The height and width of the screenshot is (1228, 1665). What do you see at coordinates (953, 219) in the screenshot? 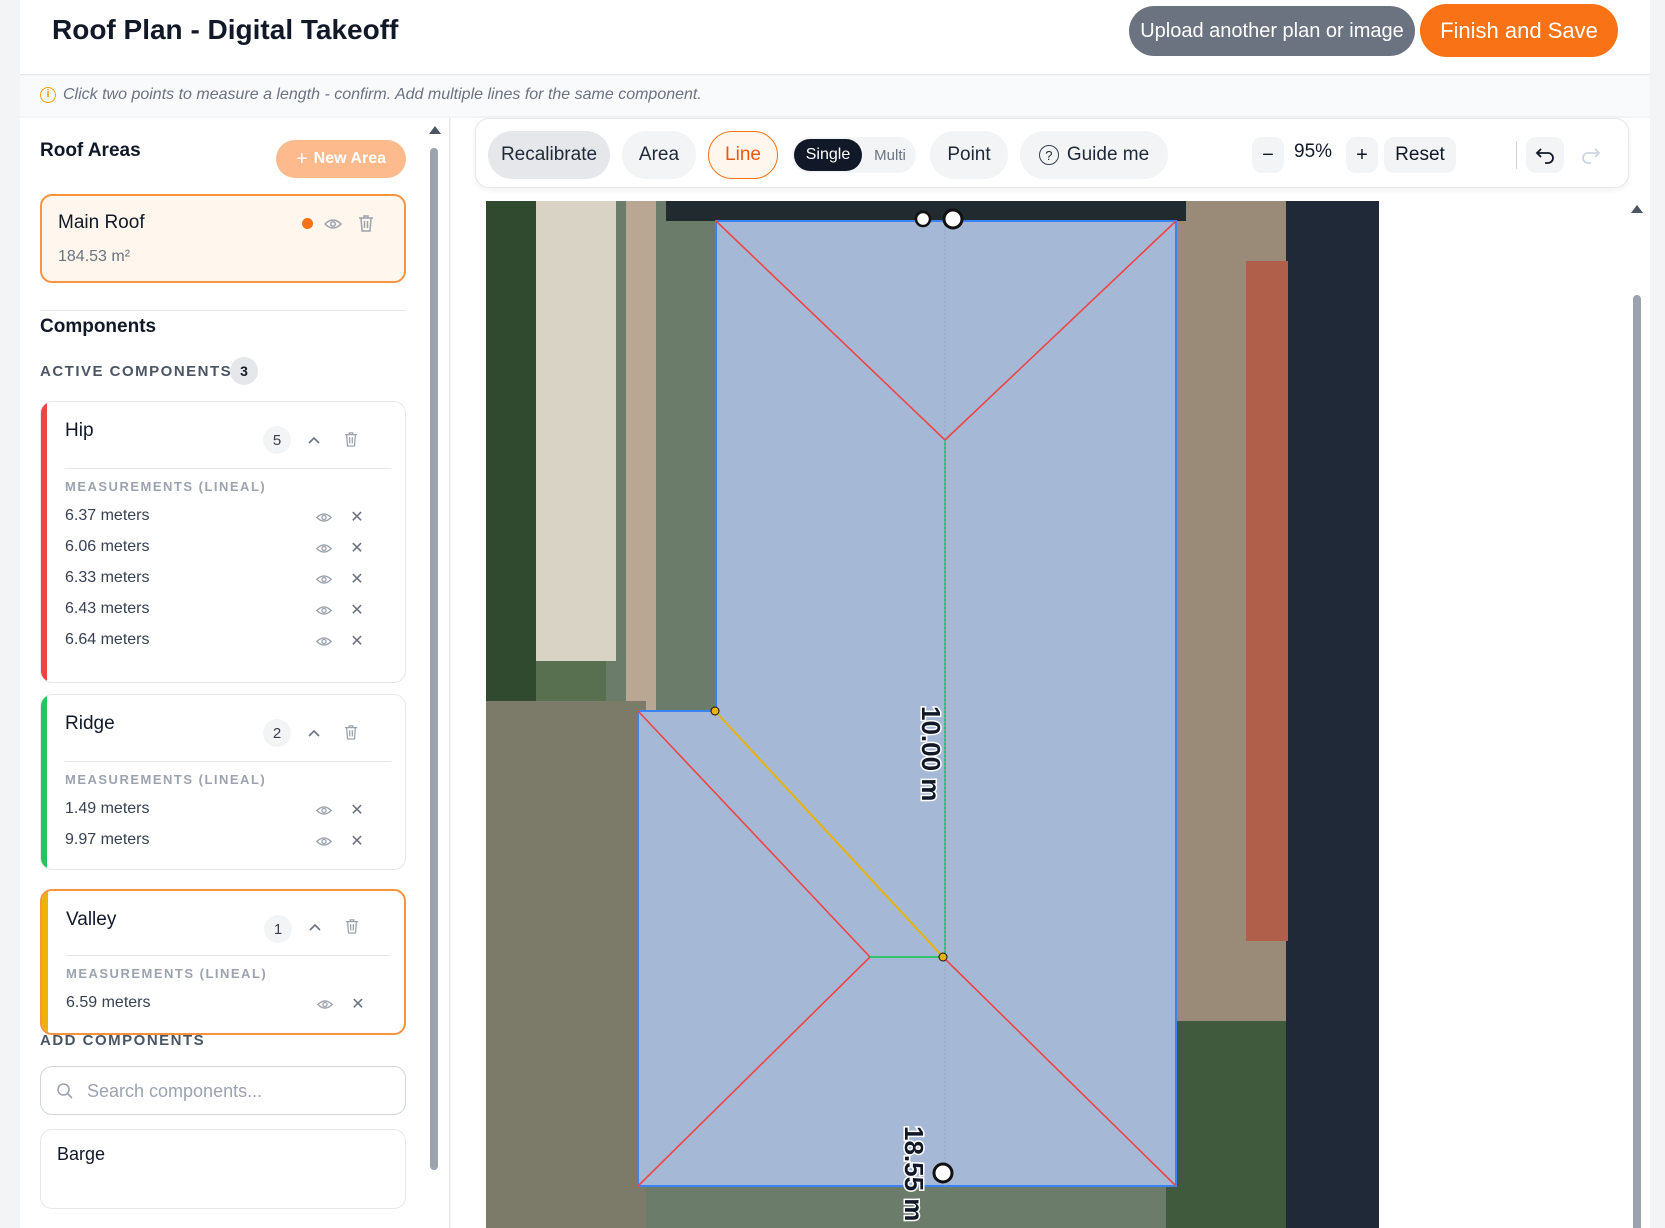
I see `calibration-handle-top` at bounding box center [953, 219].